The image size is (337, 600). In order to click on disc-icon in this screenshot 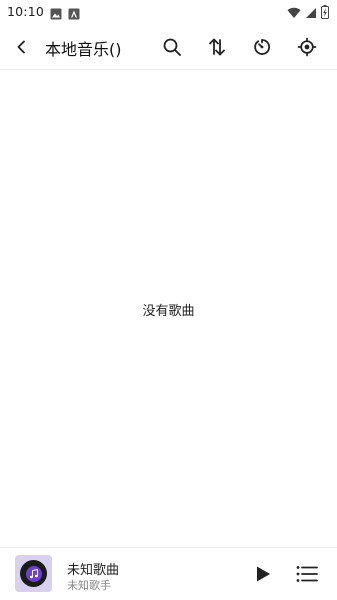, I will do `click(33, 573)`.